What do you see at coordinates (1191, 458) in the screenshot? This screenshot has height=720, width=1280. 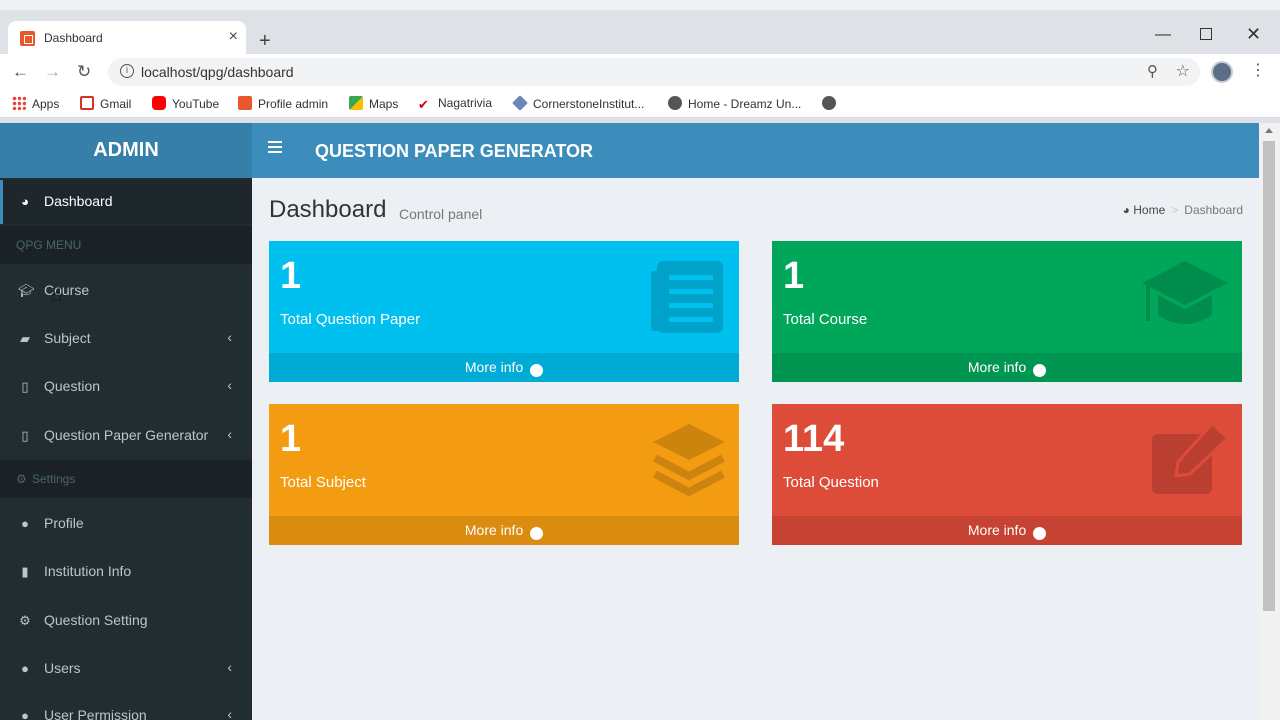 I see `edit-icon` at bounding box center [1191, 458].